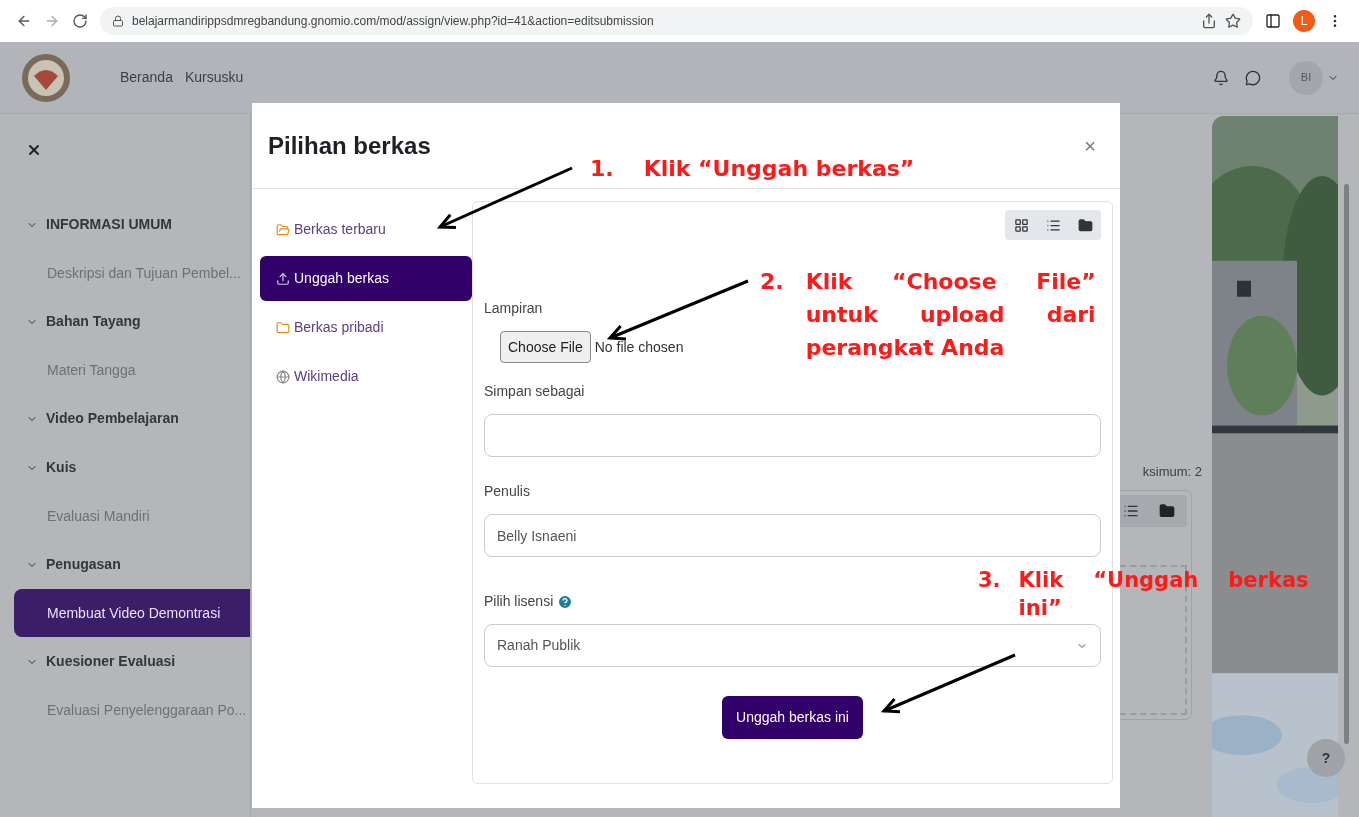 The width and height of the screenshot is (1359, 817). Describe the element at coordinates (928, 315) in the screenshot. I see `annotation: 2. Klik “Choose File” untuk upload dari perangkat Anda` at that location.